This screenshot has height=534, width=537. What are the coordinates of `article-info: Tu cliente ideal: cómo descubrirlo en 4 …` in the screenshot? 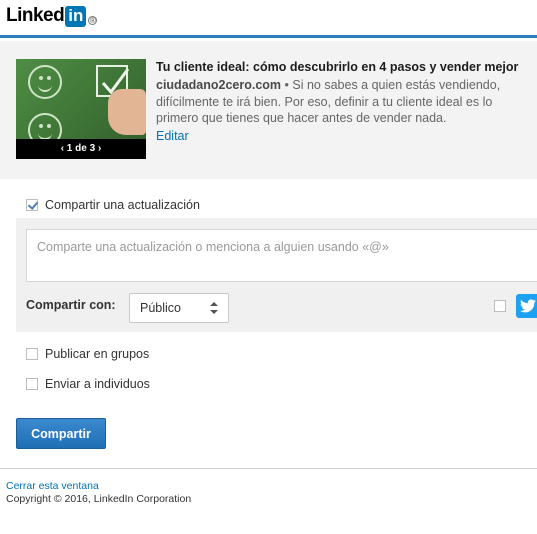 It's located at (346, 102).